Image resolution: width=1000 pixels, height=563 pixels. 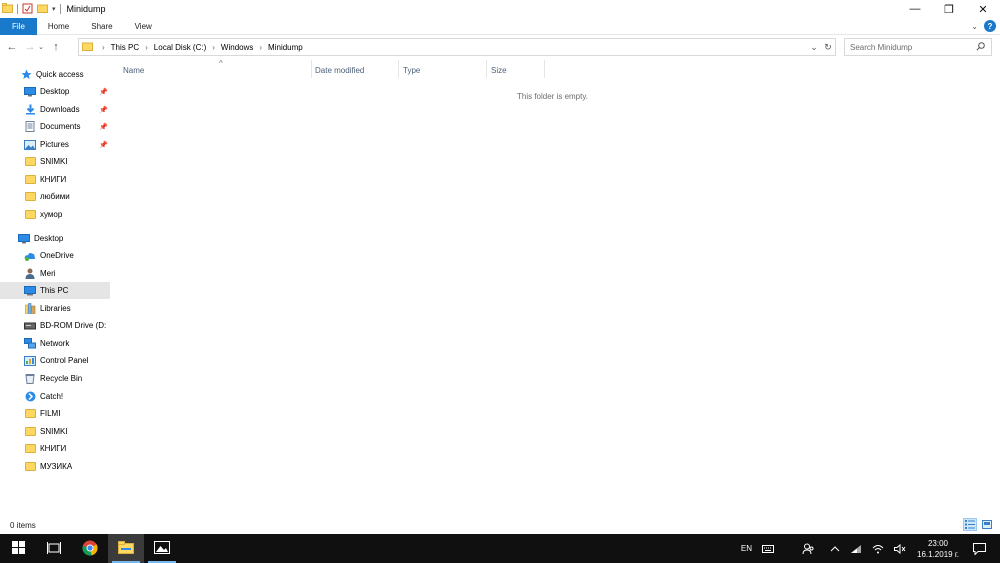 I want to click on start-button, so click(x=18, y=548).